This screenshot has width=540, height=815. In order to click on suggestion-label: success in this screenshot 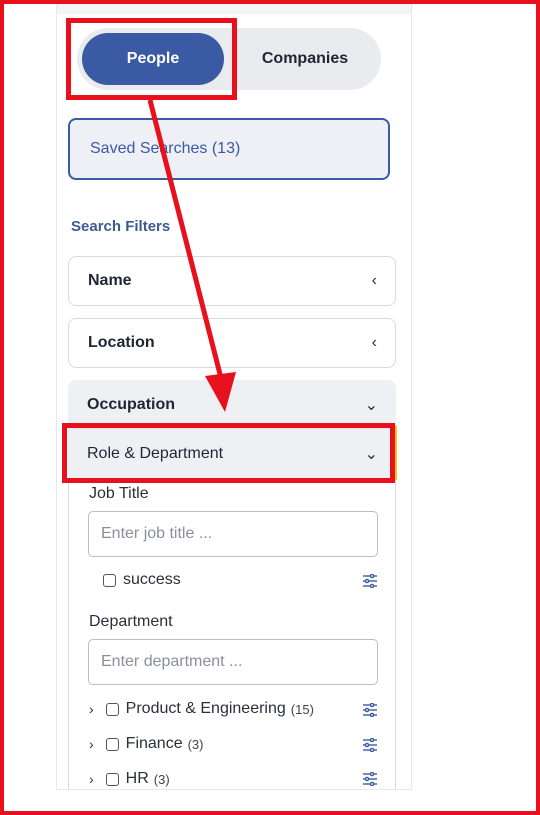, I will do `click(152, 579)`.